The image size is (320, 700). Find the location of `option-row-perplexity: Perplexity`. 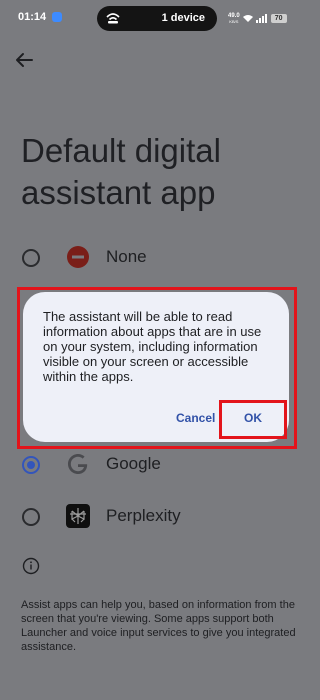

option-row-perplexity: Perplexity is located at coordinates (156, 517).